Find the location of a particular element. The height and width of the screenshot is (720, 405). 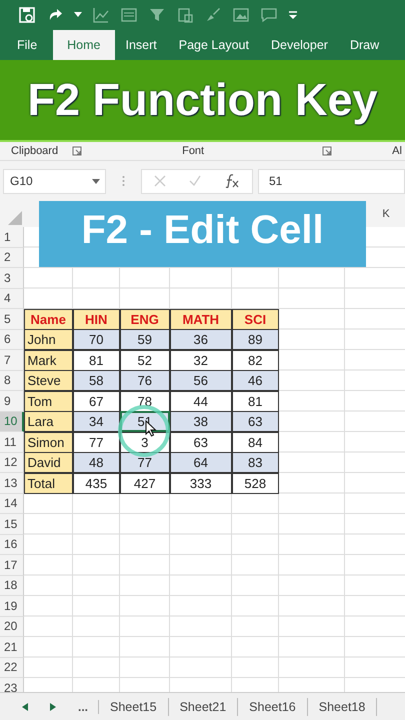

group-label: Font is located at coordinates (193, 151).